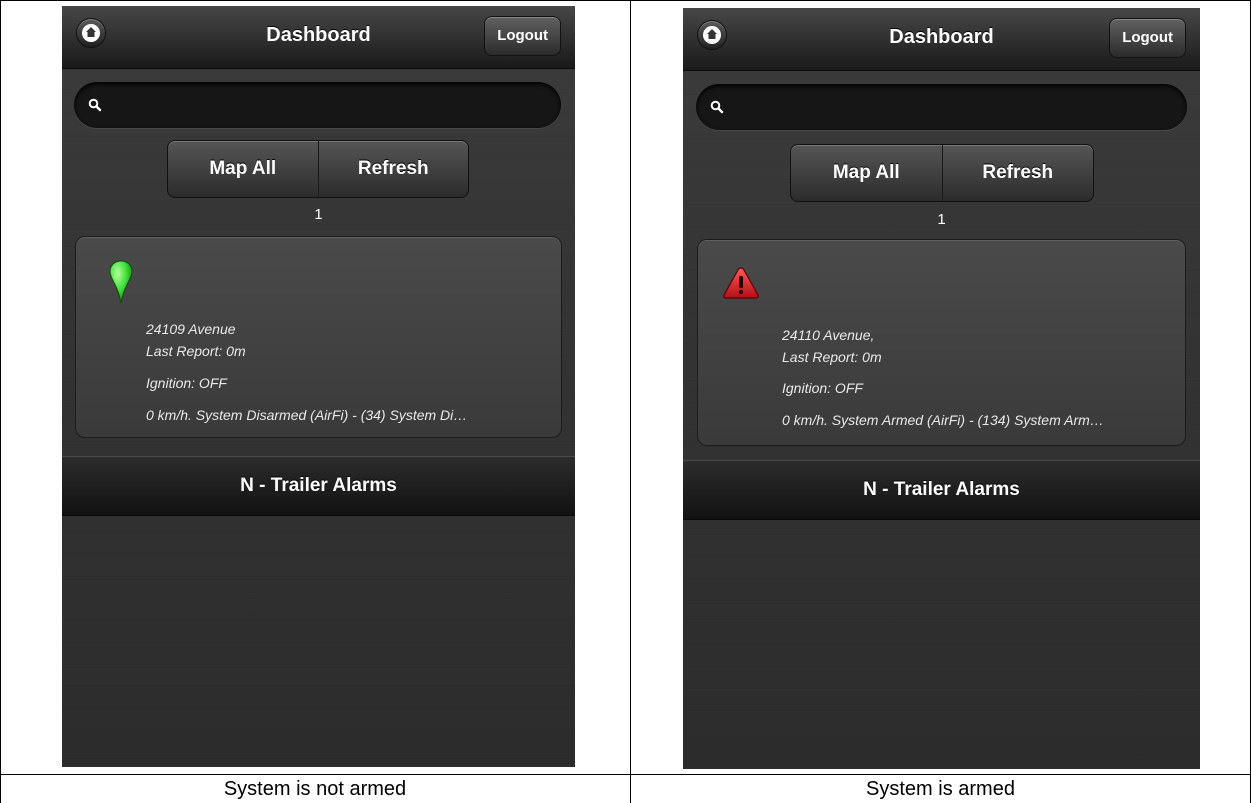 The width and height of the screenshot is (1251, 803). I want to click on table-divider, so click(630, 401).